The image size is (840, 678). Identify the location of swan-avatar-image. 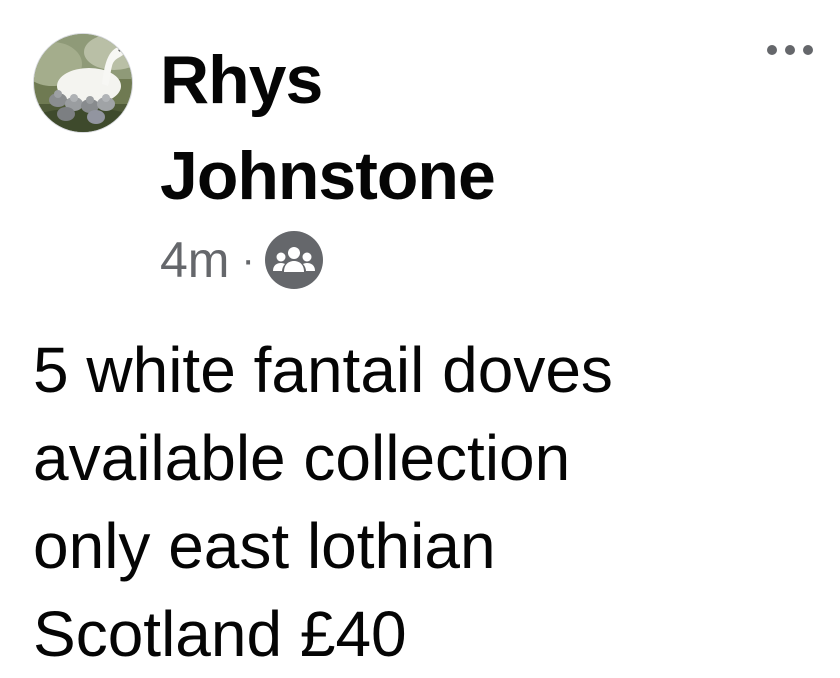
(83, 83).